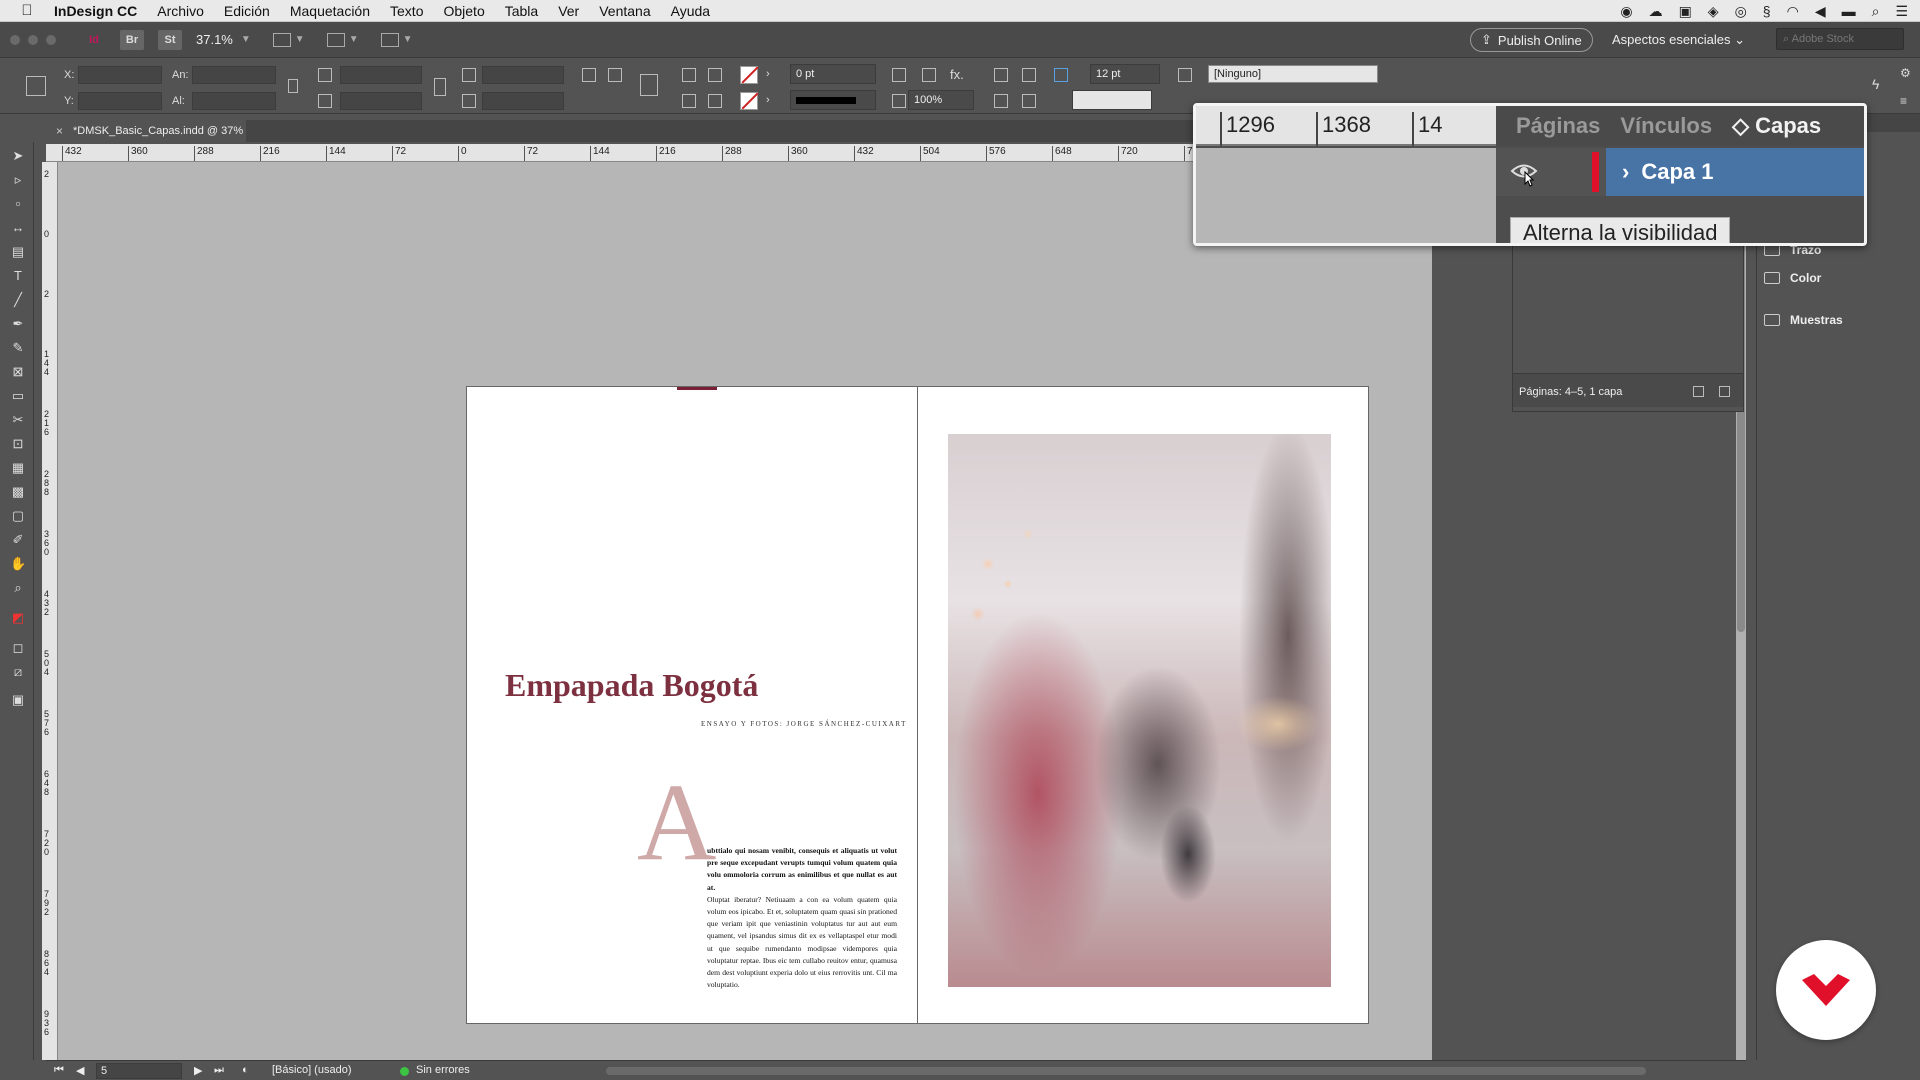 The width and height of the screenshot is (1920, 1080). I want to click on stock-button: St, so click(170, 39).